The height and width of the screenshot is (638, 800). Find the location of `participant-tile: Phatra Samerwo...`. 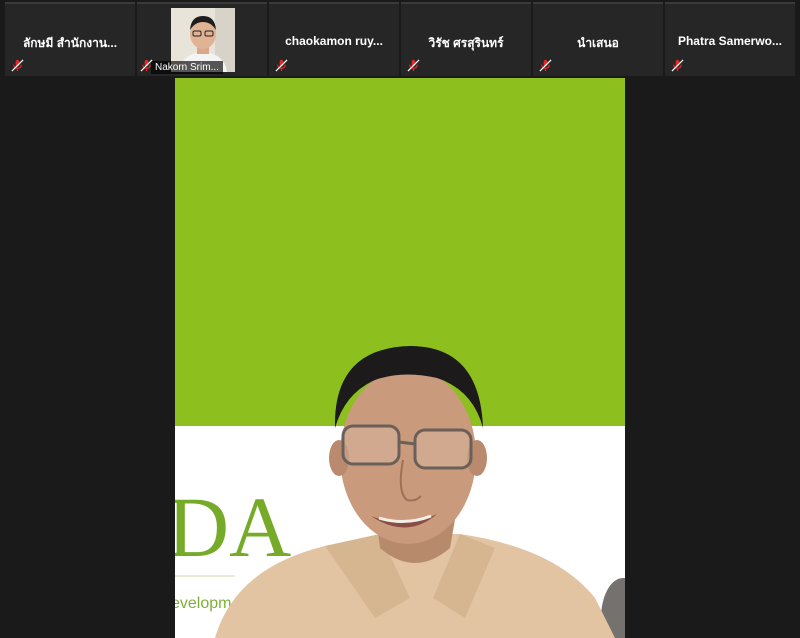

participant-tile: Phatra Samerwo... is located at coordinates (730, 39).